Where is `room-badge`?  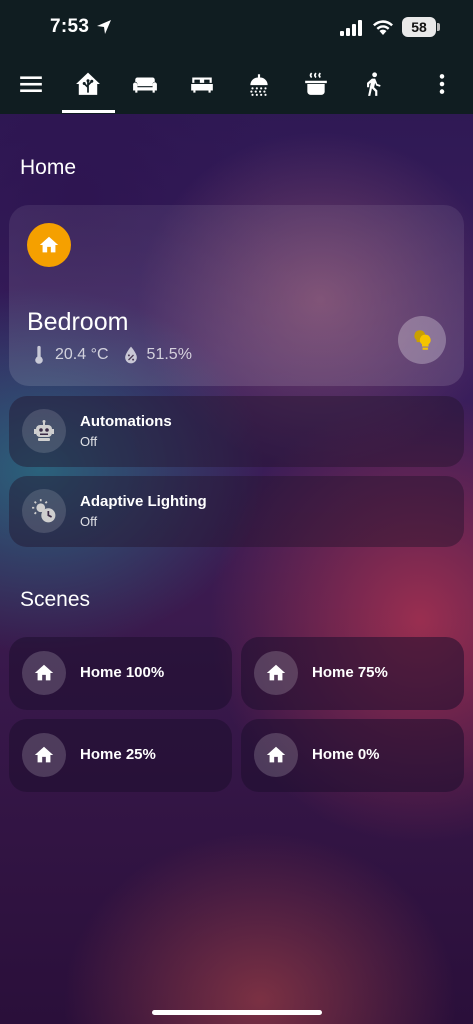 room-badge is located at coordinates (49, 245).